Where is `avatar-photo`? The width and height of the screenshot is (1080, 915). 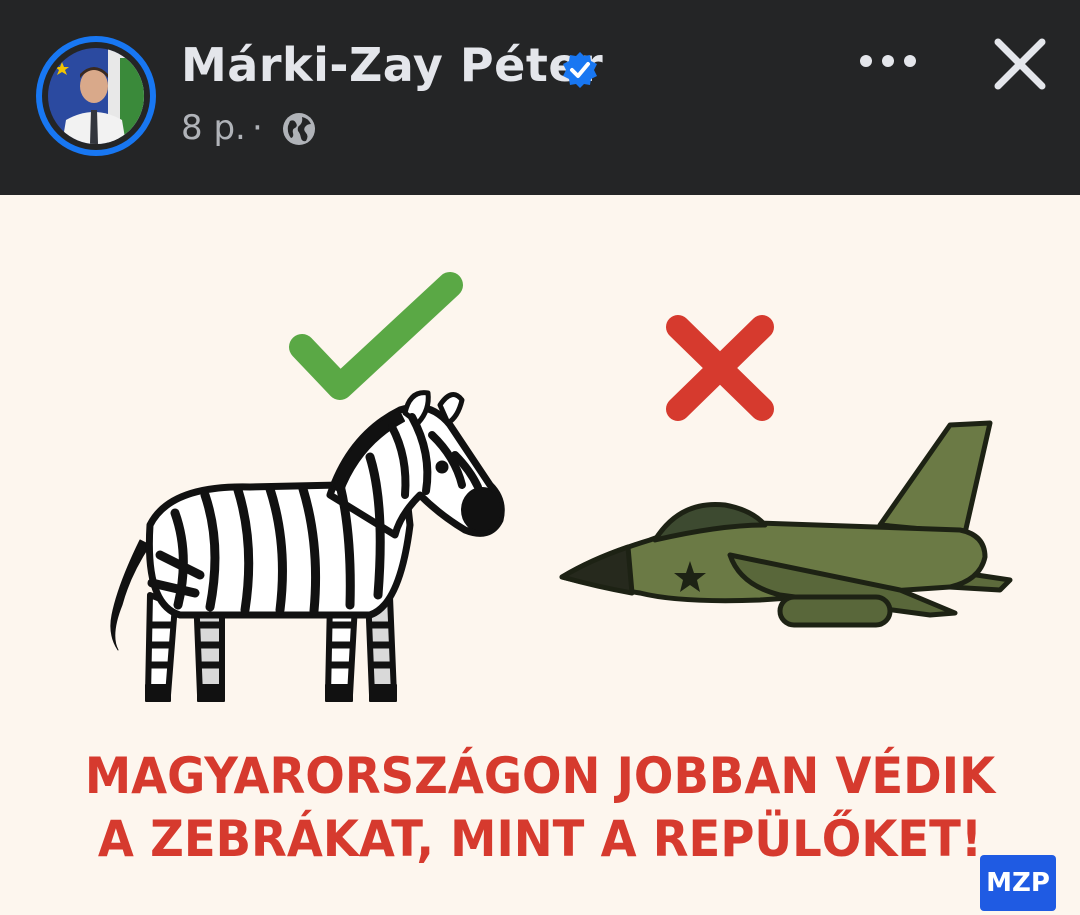
avatar-photo is located at coordinates (96, 96).